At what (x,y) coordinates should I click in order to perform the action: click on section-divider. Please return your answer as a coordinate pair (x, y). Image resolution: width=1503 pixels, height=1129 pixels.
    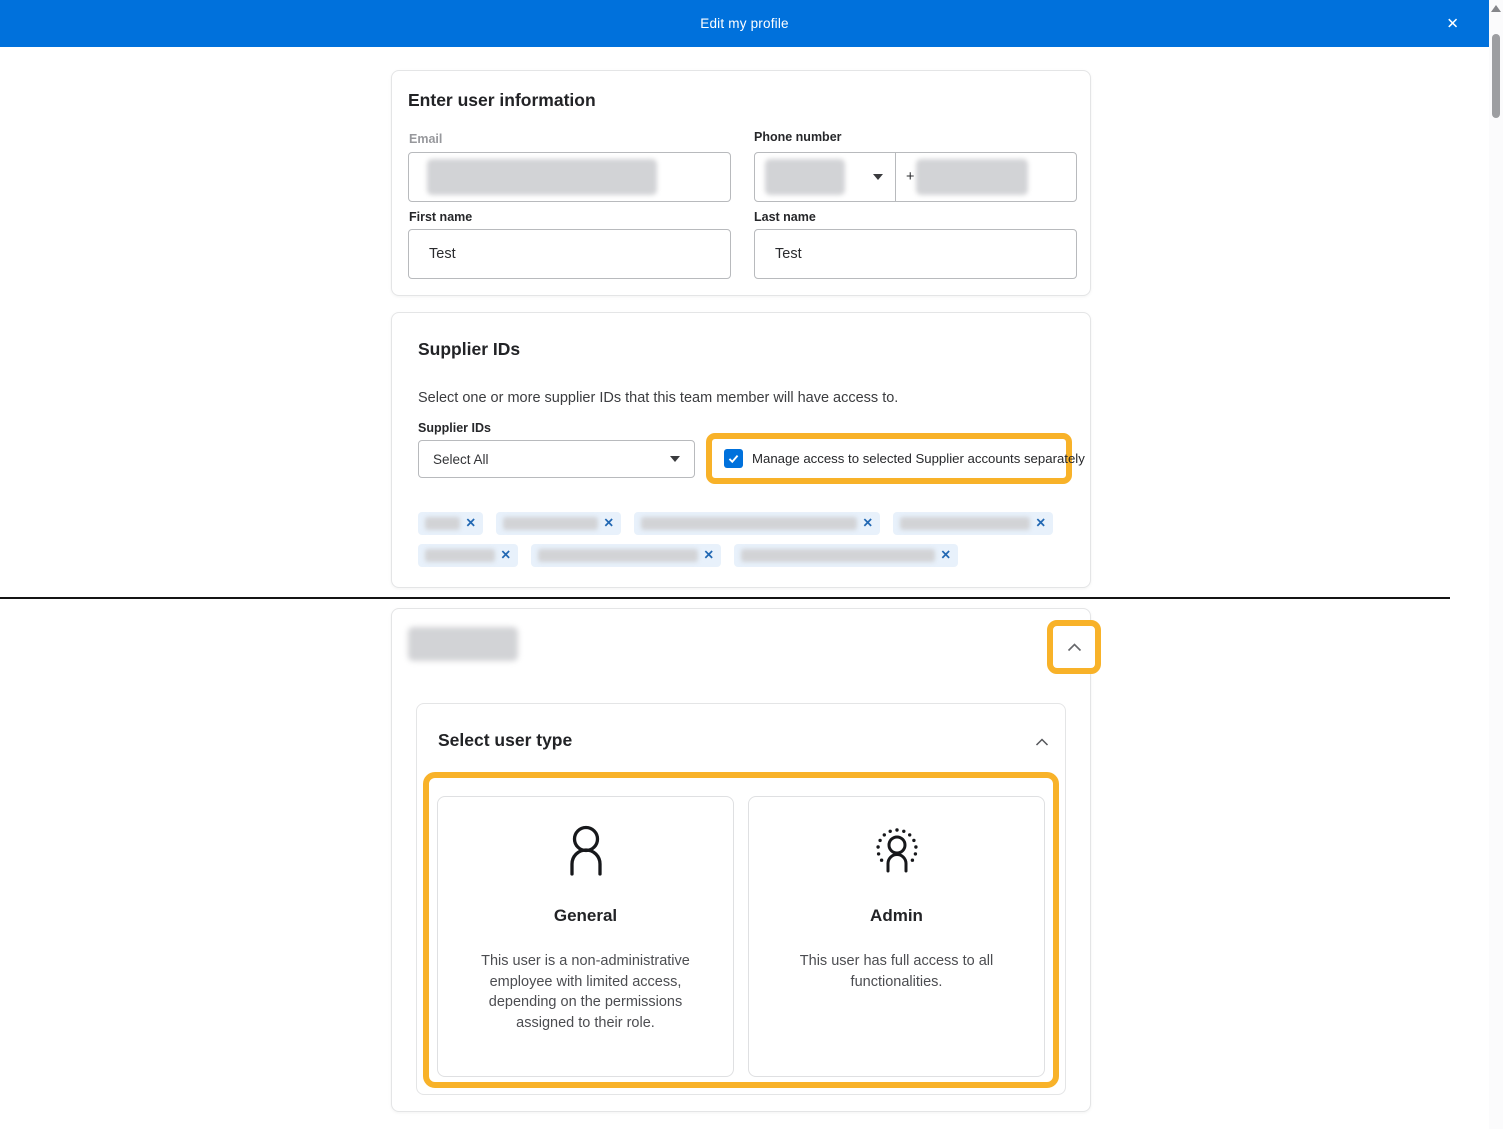
    Looking at the image, I should click on (725, 598).